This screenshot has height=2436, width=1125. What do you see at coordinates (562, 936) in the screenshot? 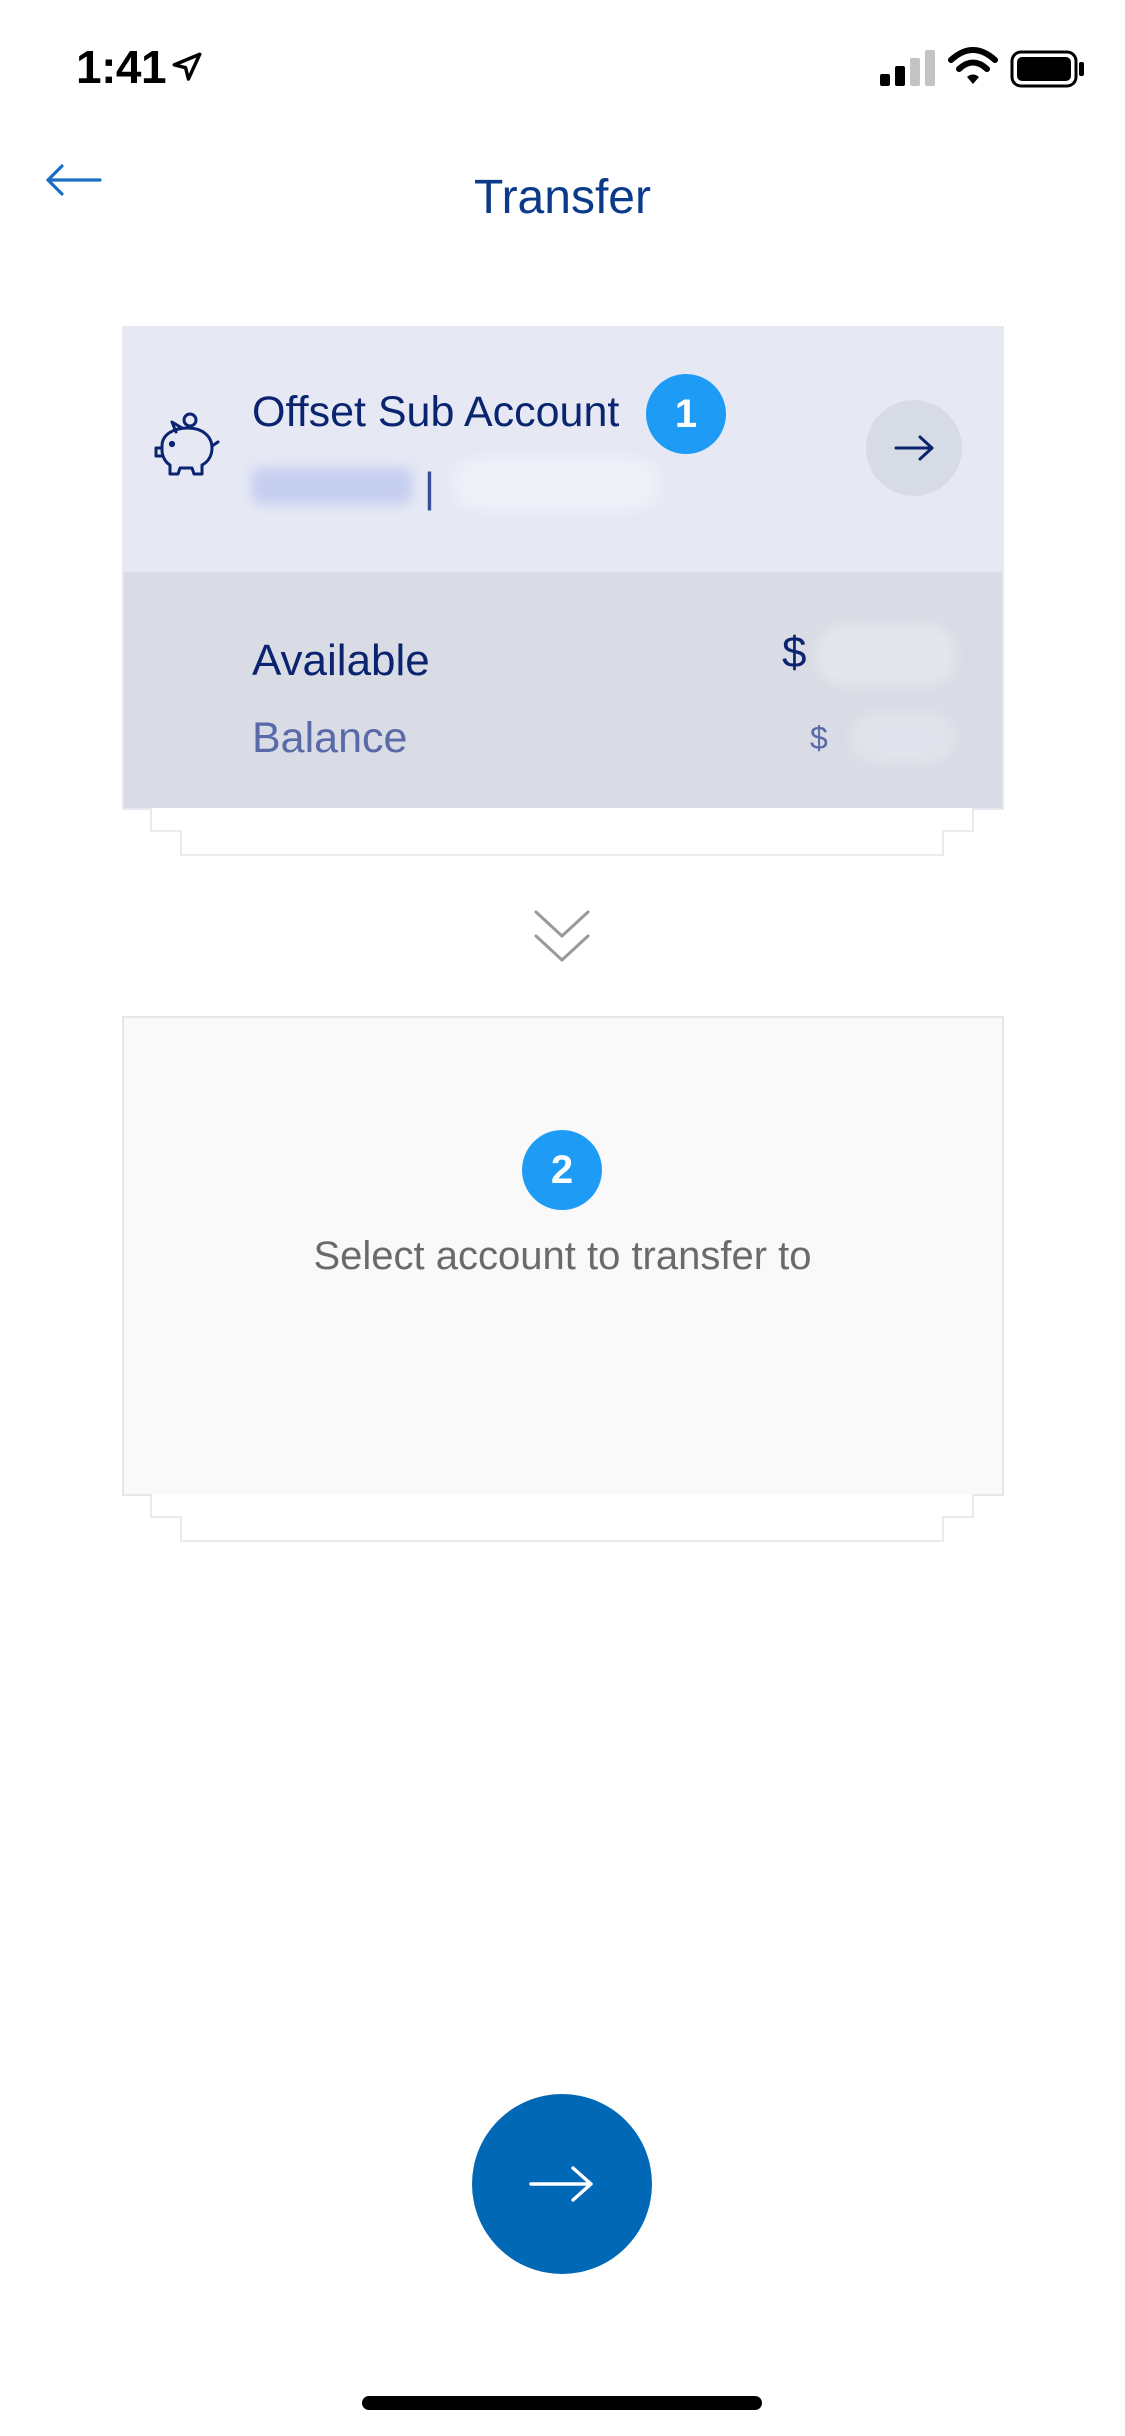
I see `double-chevron-down-icon` at bounding box center [562, 936].